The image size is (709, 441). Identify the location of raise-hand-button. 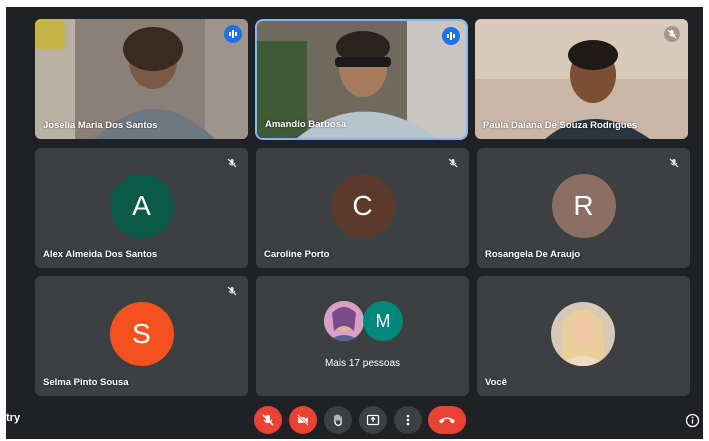
(338, 420).